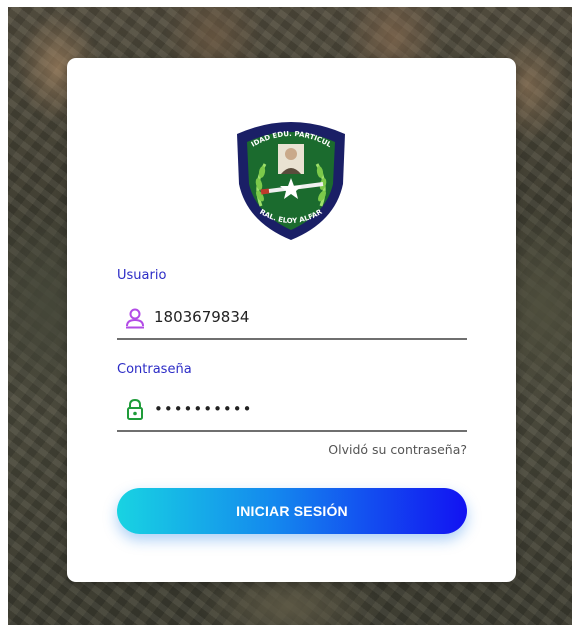  Describe the element at coordinates (288, 177) in the screenshot. I see `school-crest-logo: UNIDAD EDU. PARTICULAR GRAL. ELOY ALFARO` at that location.